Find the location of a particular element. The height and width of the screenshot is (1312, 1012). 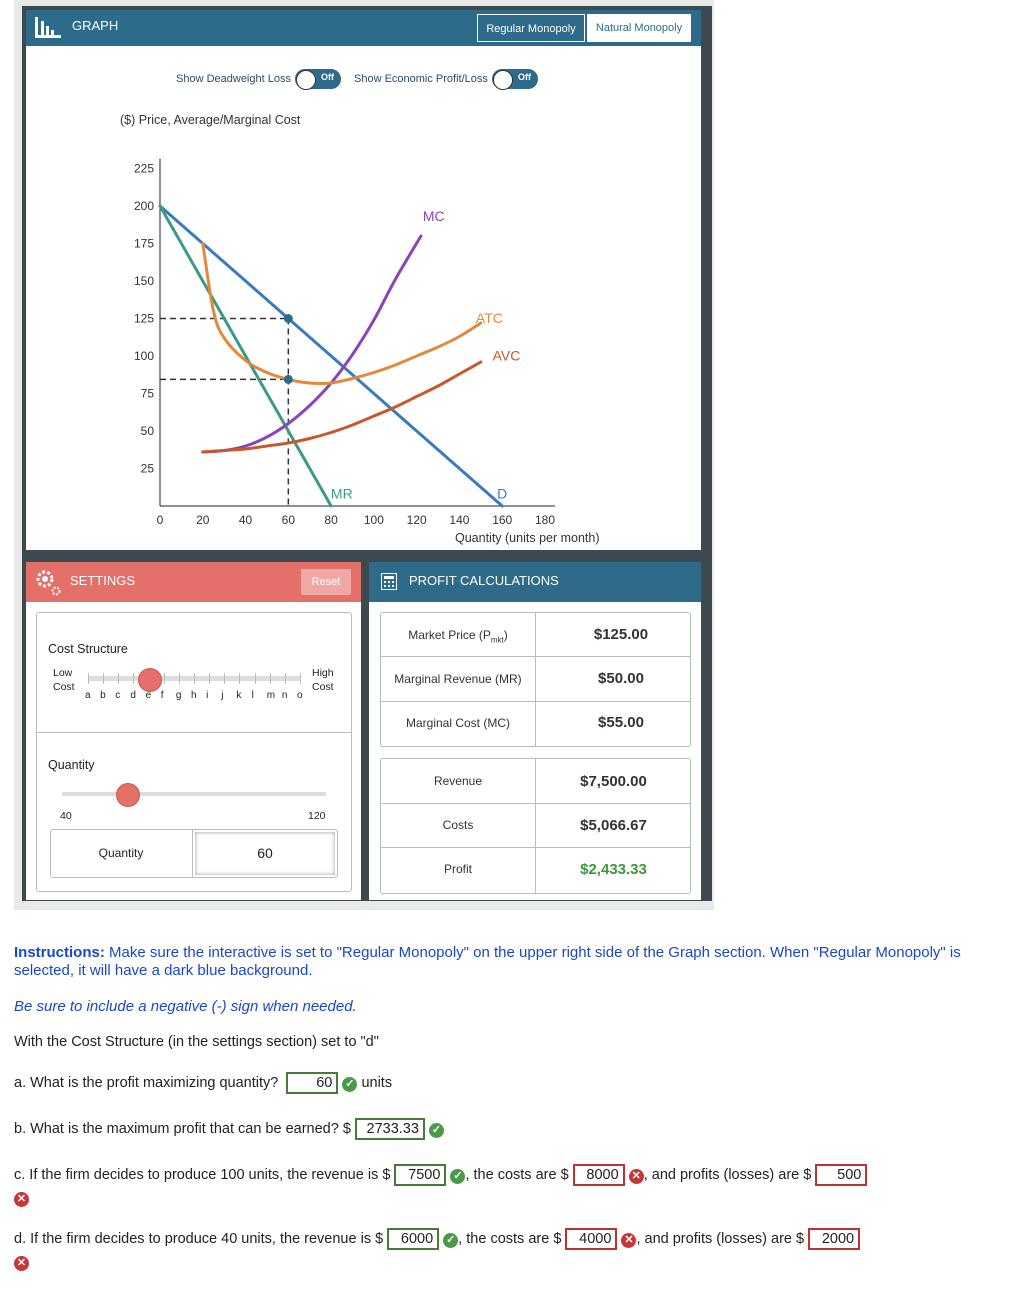

slider-letter-b: b is located at coordinates (103, 695).